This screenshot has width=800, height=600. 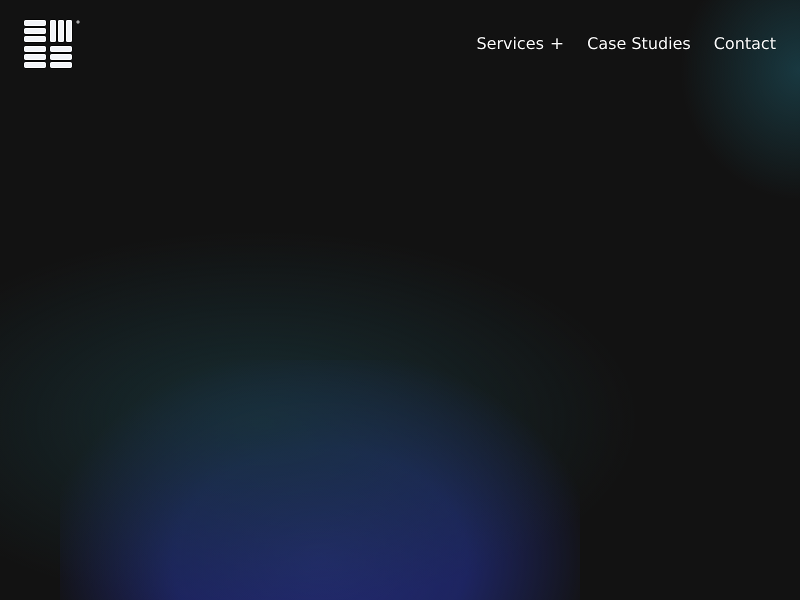 I want to click on logo-icon, so click(x=52, y=45).